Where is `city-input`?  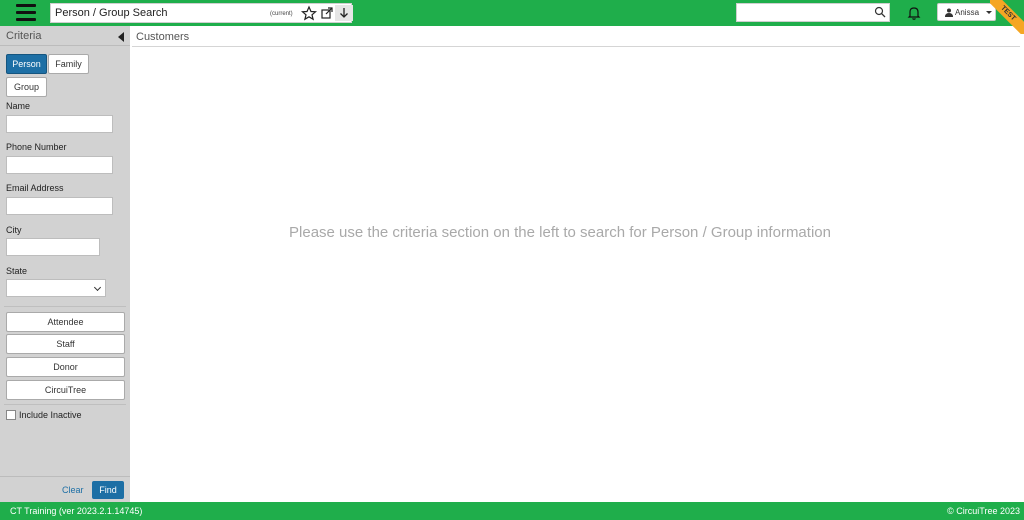 city-input is located at coordinates (53, 247).